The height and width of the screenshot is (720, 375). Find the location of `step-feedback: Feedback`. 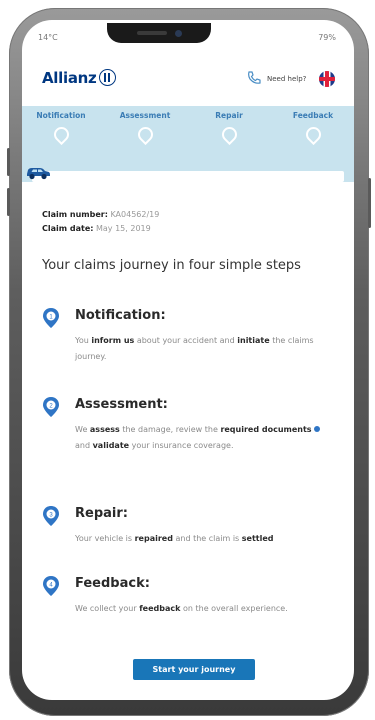

step-feedback: Feedback is located at coordinates (313, 128).